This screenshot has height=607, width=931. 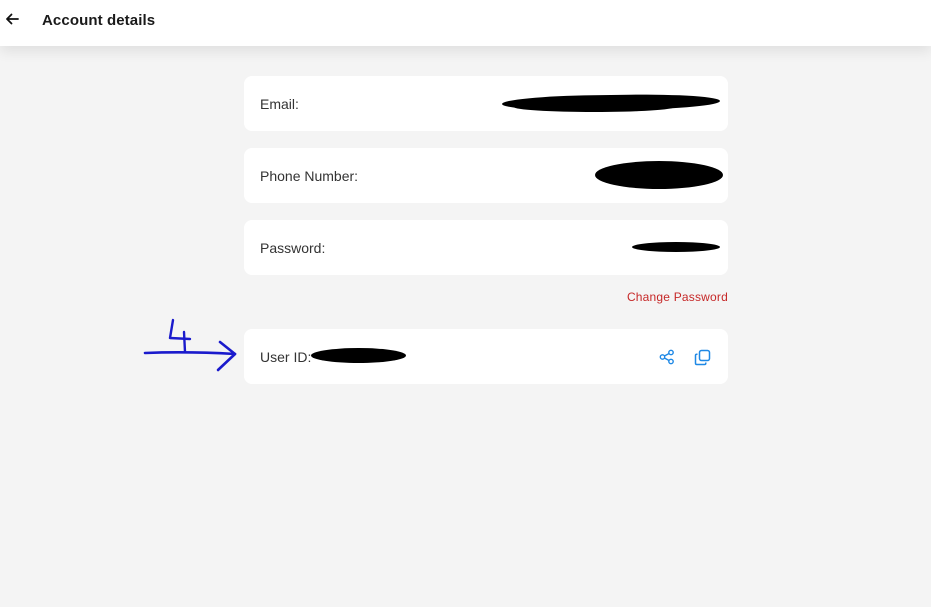 I want to click on back-button, so click(x=13, y=19).